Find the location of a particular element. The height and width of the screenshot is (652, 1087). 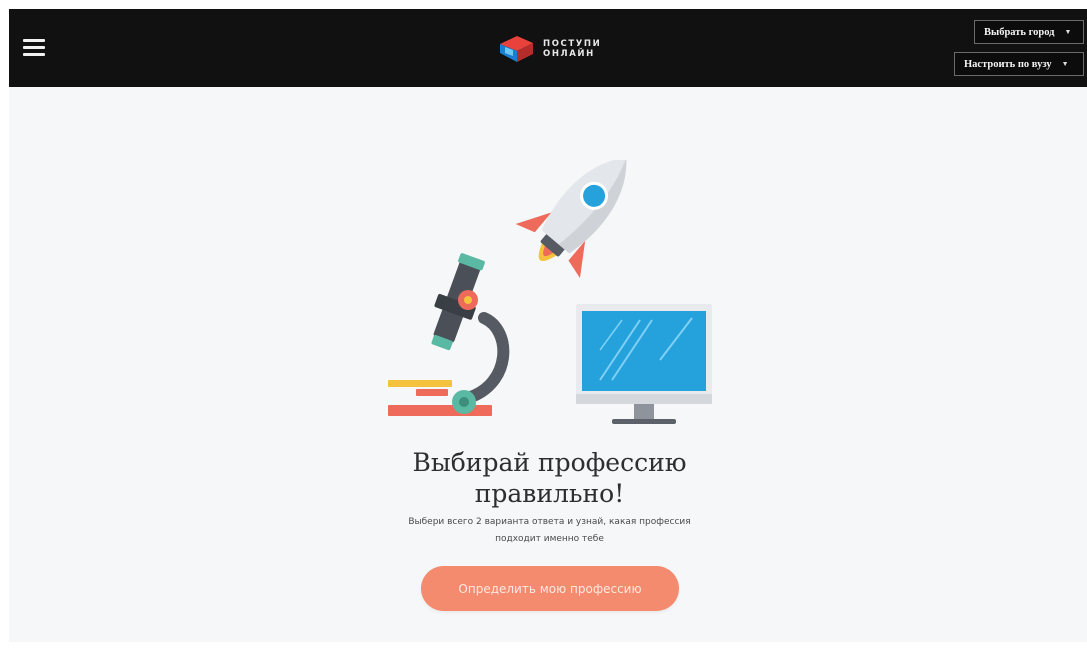

configure-by-university-button: Настроить по вузу ▼ is located at coordinates (1019, 64).